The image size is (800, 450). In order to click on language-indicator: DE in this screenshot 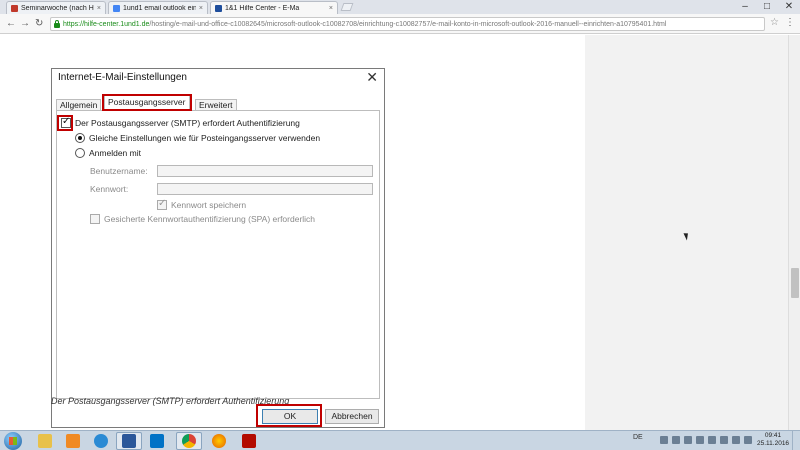, I will do `click(638, 437)`.